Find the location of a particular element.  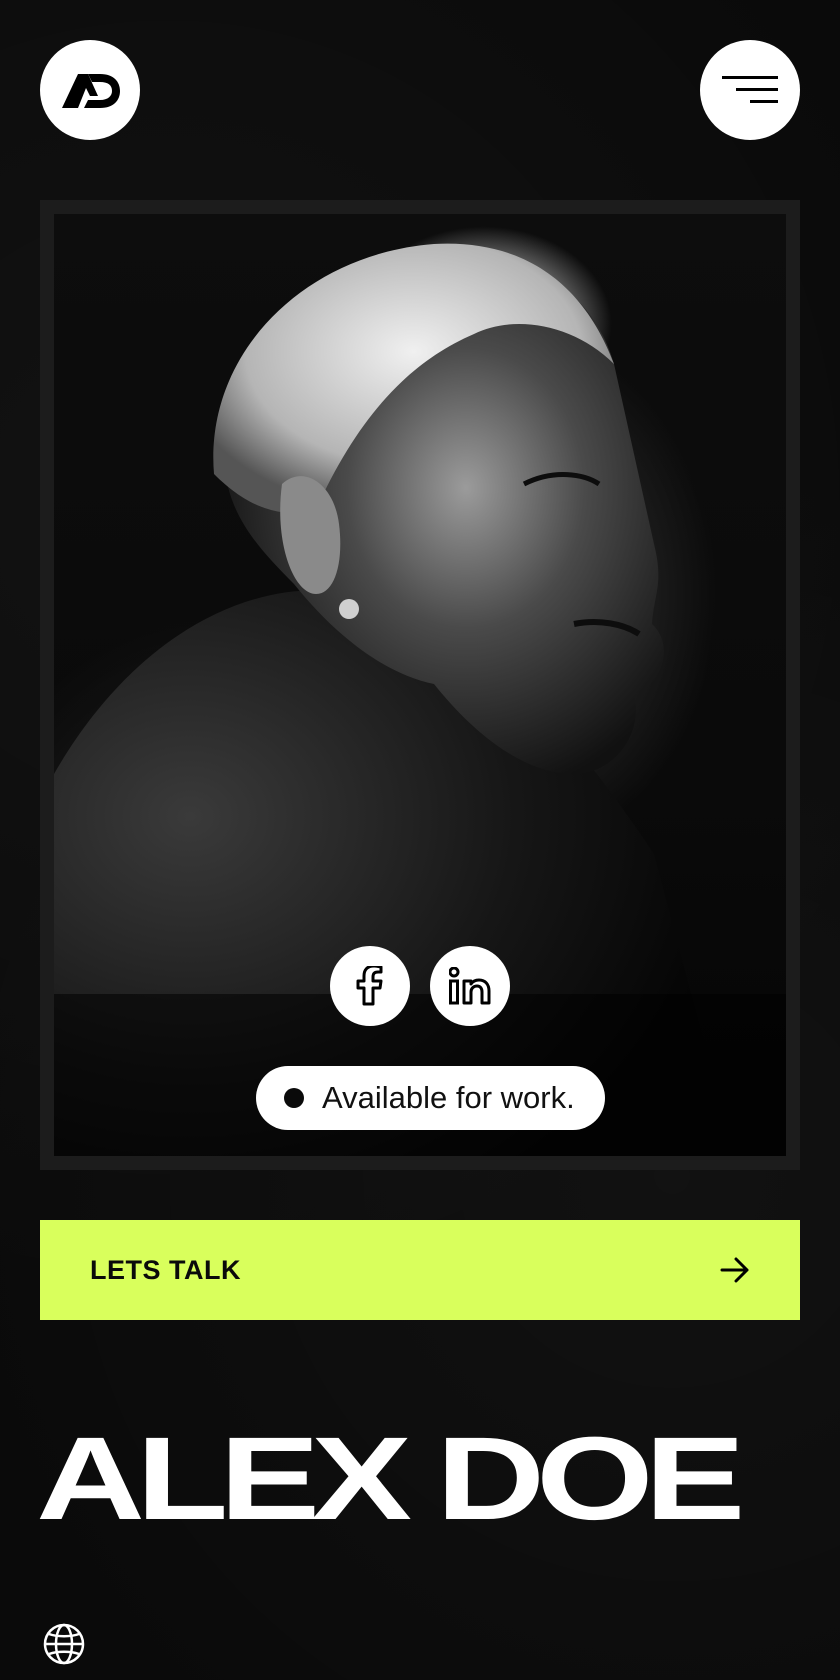

linkedin-button is located at coordinates (470, 986).